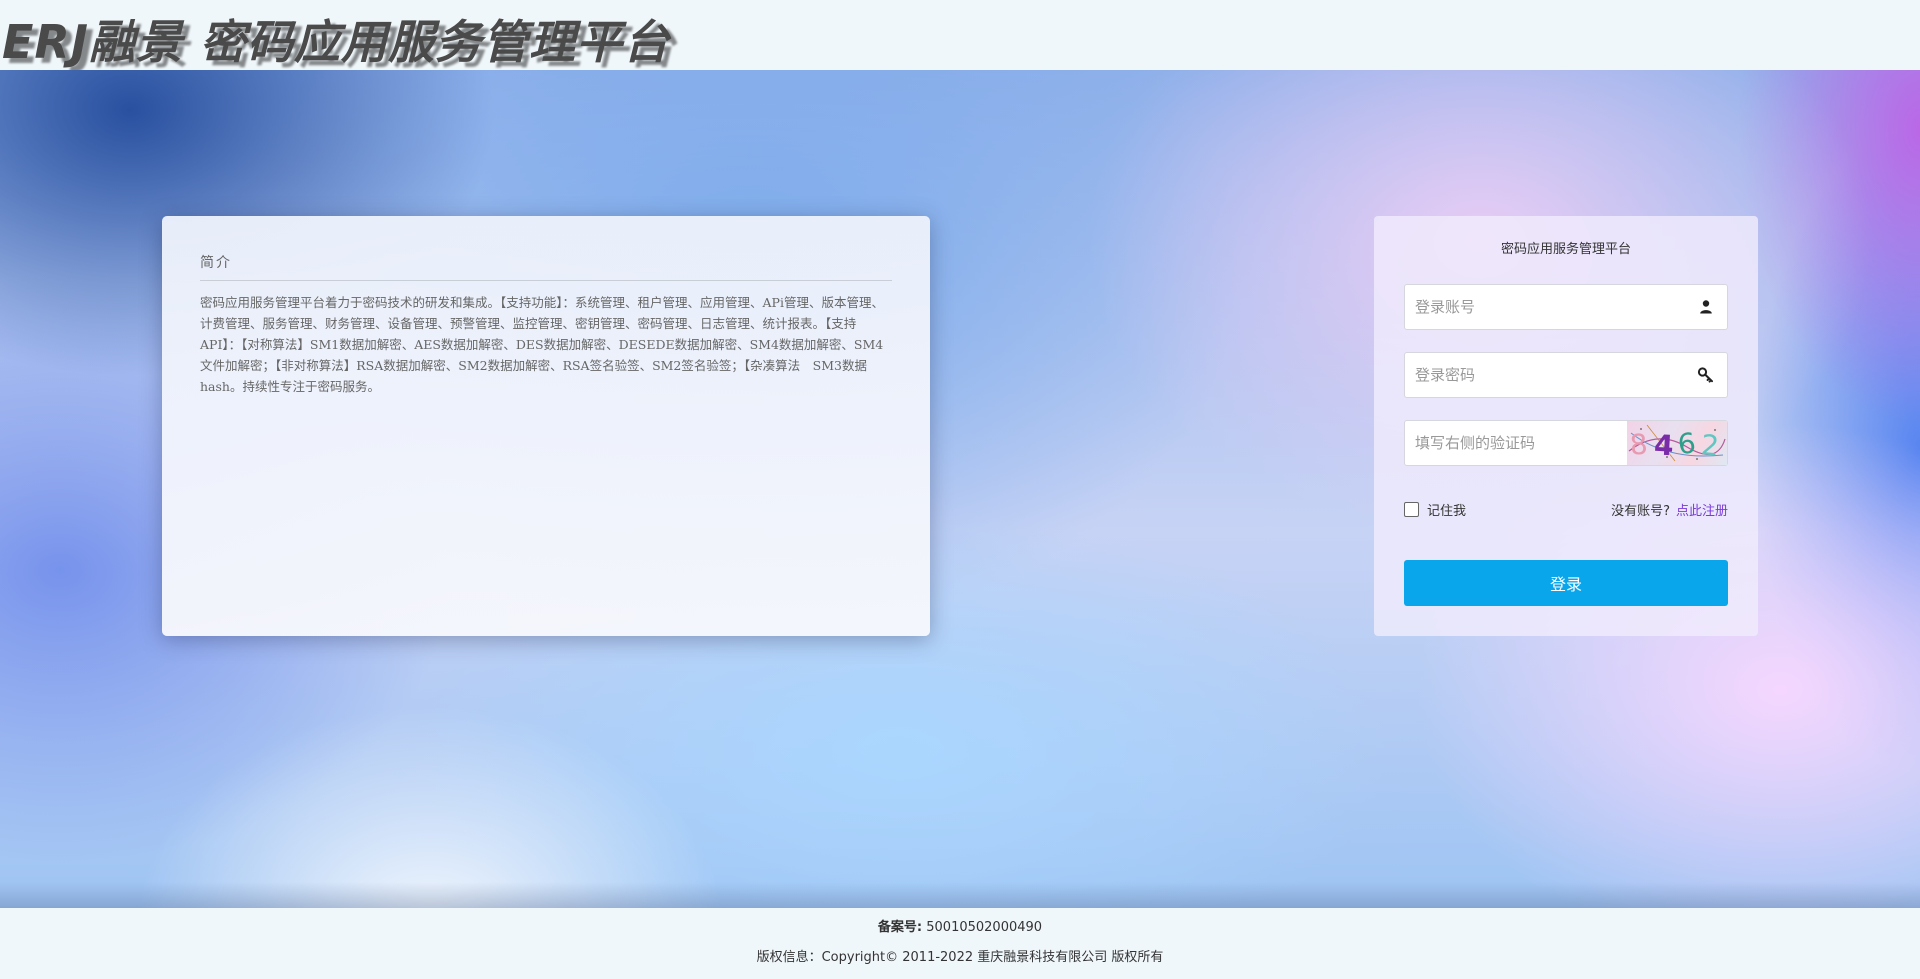 The image size is (1920, 979). What do you see at coordinates (1540, 375) in the screenshot?
I see `password-input` at bounding box center [1540, 375].